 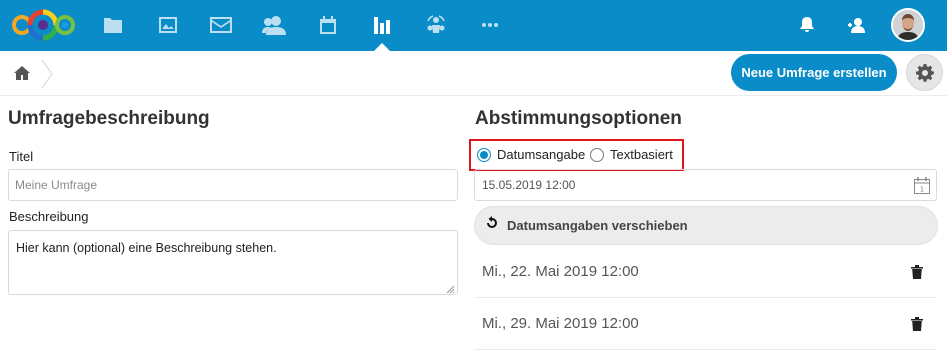 What do you see at coordinates (221, 25) in the screenshot?
I see `mail-icon` at bounding box center [221, 25].